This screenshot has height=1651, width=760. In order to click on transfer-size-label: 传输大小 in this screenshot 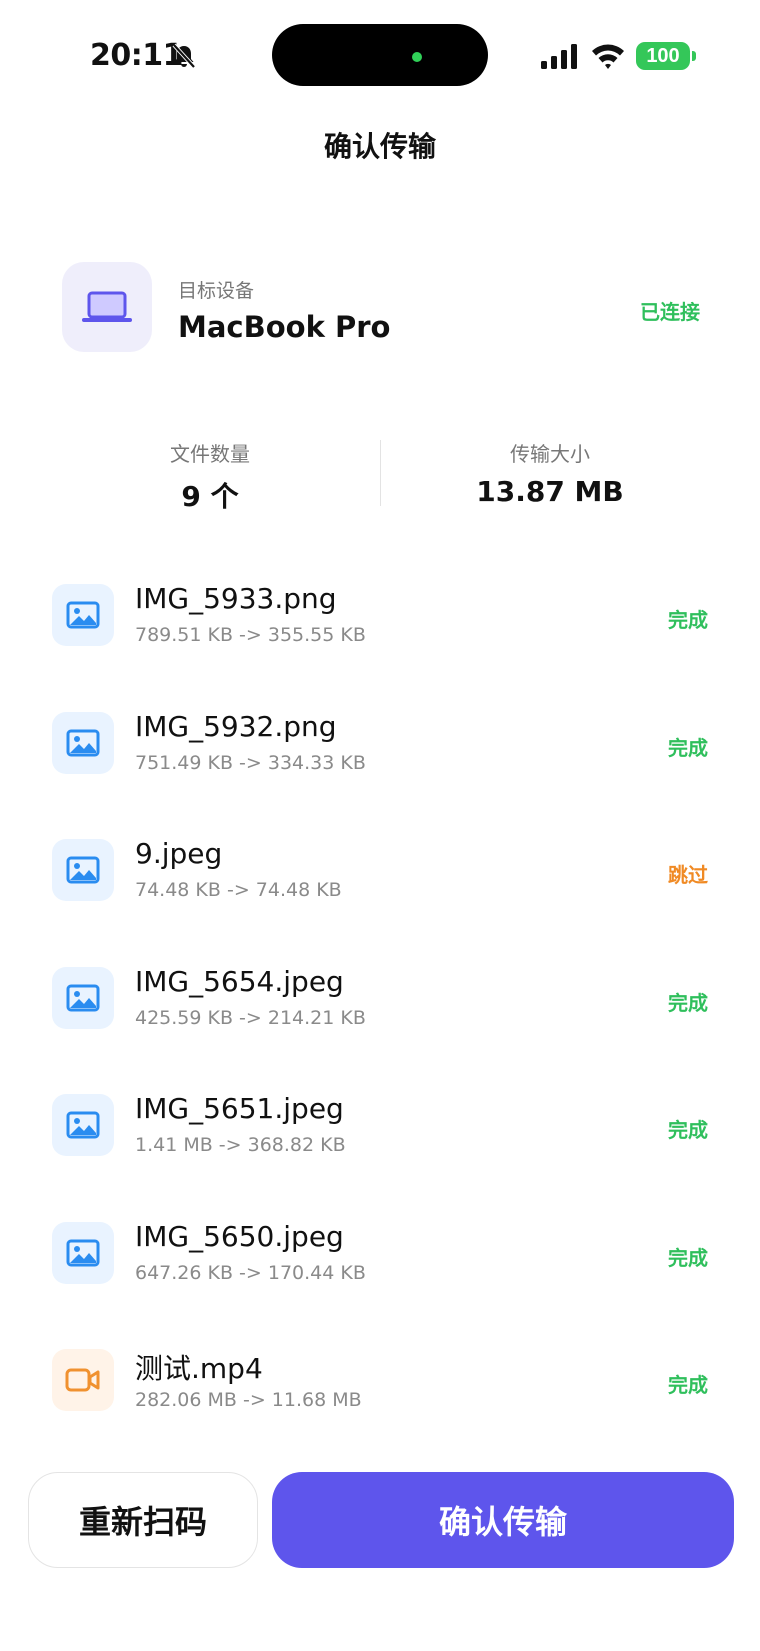, I will do `click(550, 454)`.